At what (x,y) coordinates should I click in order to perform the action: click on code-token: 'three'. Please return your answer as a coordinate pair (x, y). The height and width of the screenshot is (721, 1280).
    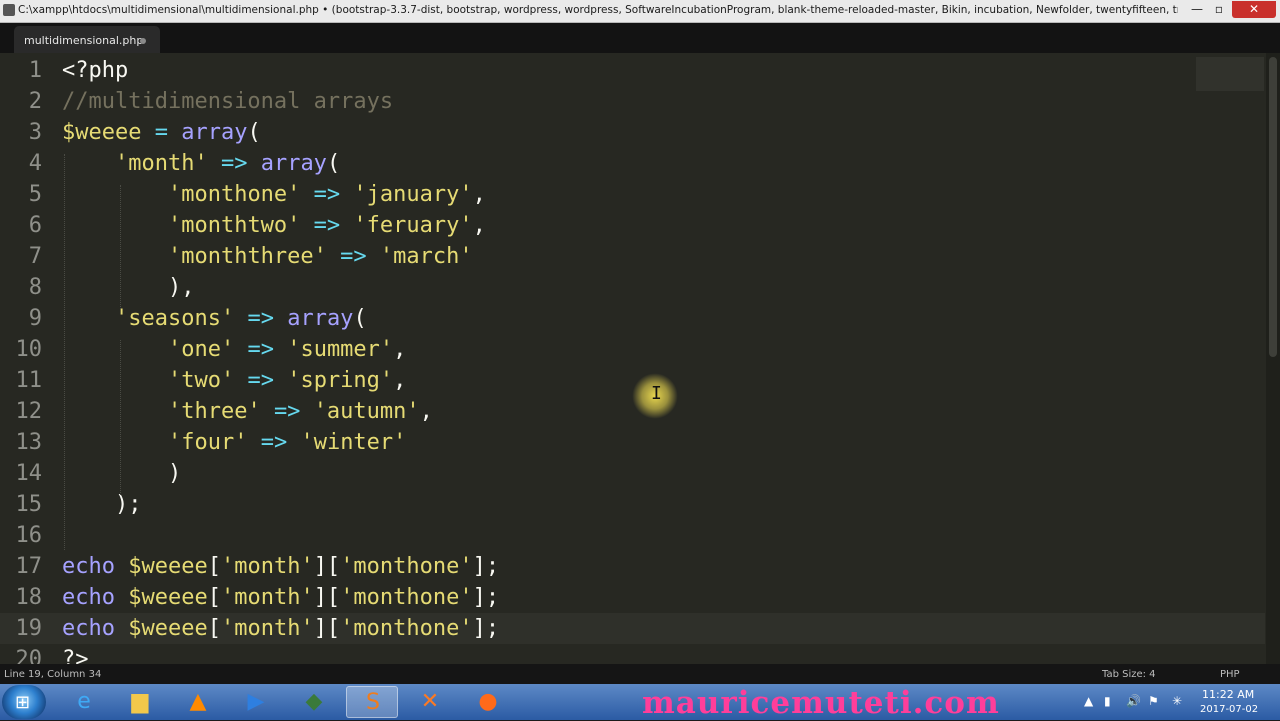
    Looking at the image, I should click on (214, 411).